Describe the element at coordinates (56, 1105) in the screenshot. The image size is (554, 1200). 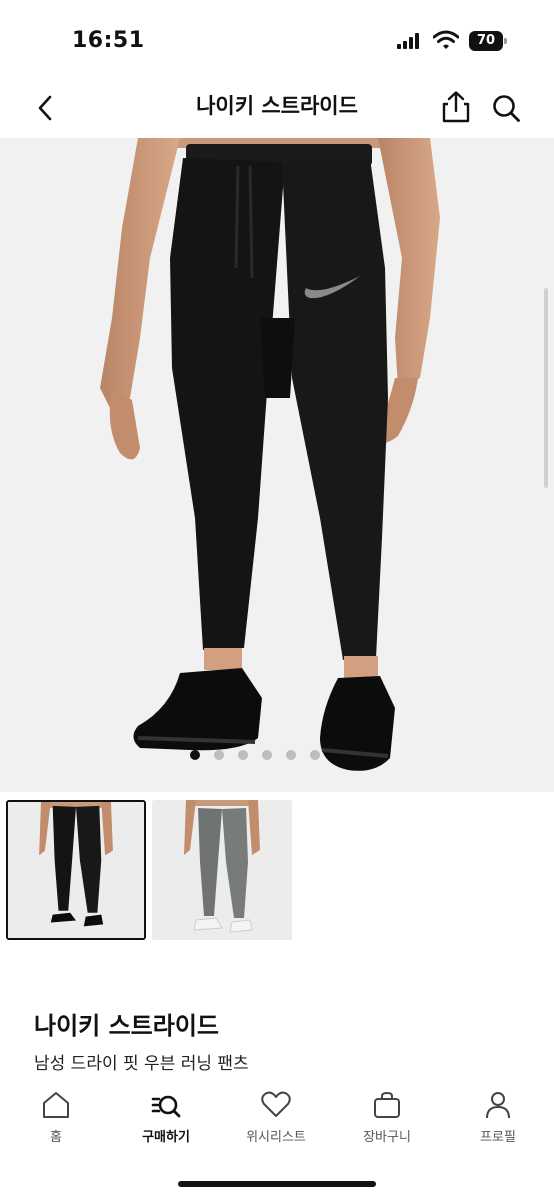
I see `home-icon` at that location.